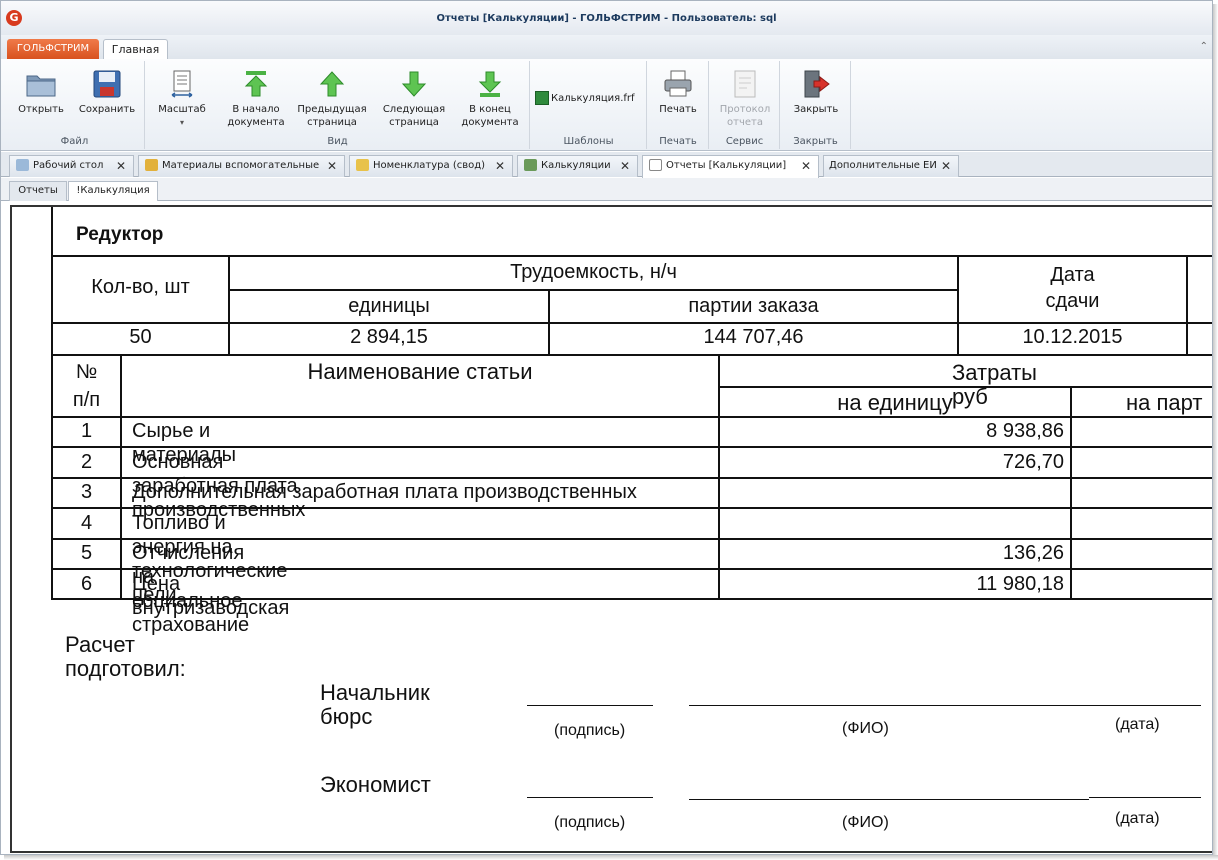 Image resolution: width=1218 pixels, height=860 pixels. Describe the element at coordinates (211, 596) in the screenshot. I see `row-name: Цена внутризаводская` at that location.